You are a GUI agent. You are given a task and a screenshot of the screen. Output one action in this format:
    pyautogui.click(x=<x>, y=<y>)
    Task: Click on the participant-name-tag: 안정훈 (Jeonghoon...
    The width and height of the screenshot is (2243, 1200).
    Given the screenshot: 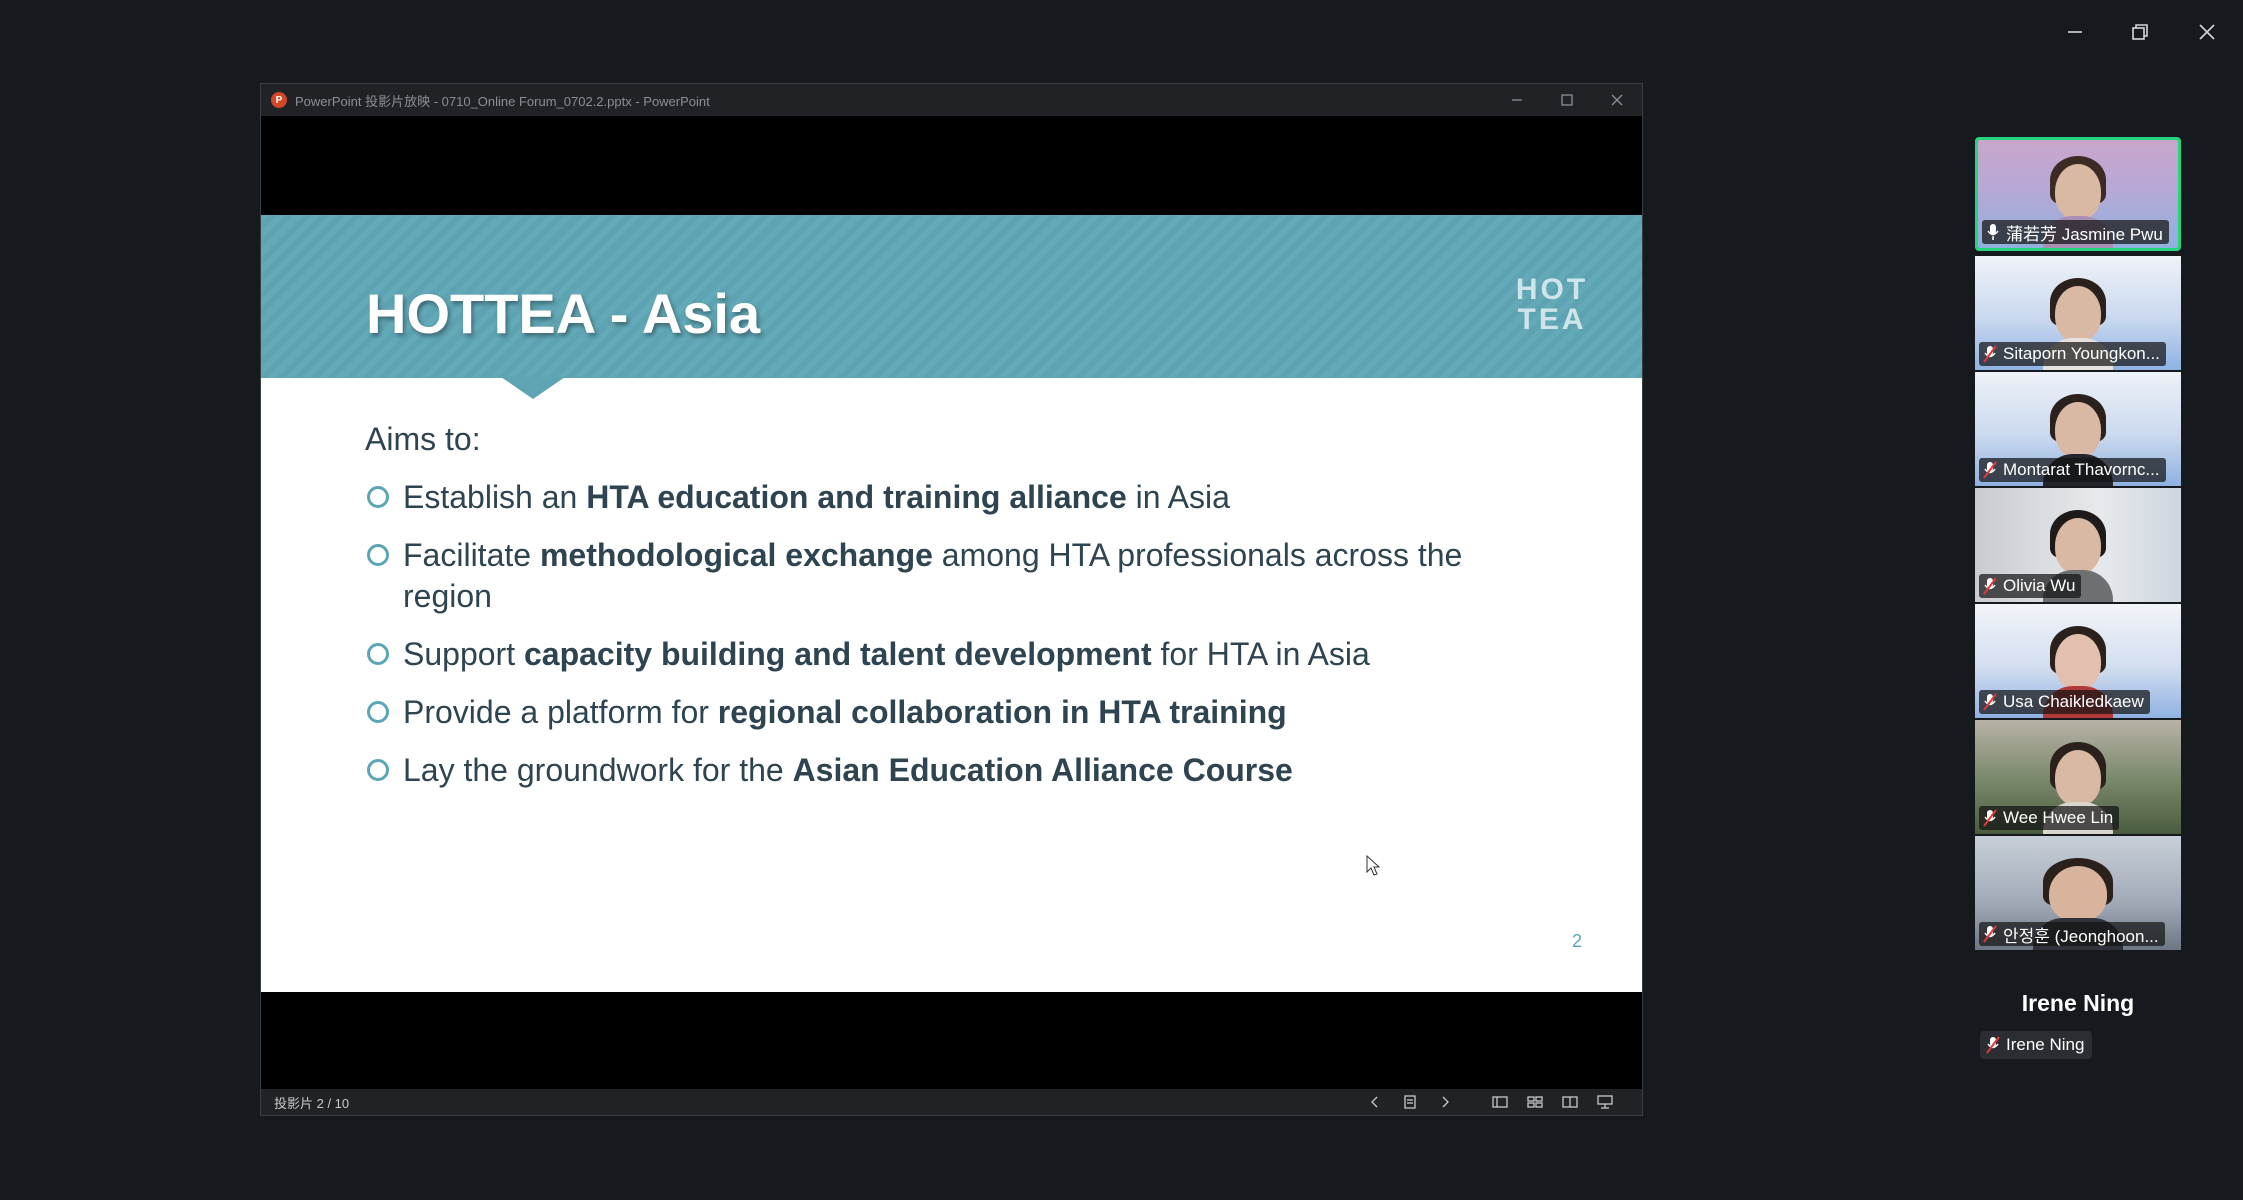 What is the action you would take?
    pyautogui.click(x=2072, y=934)
    